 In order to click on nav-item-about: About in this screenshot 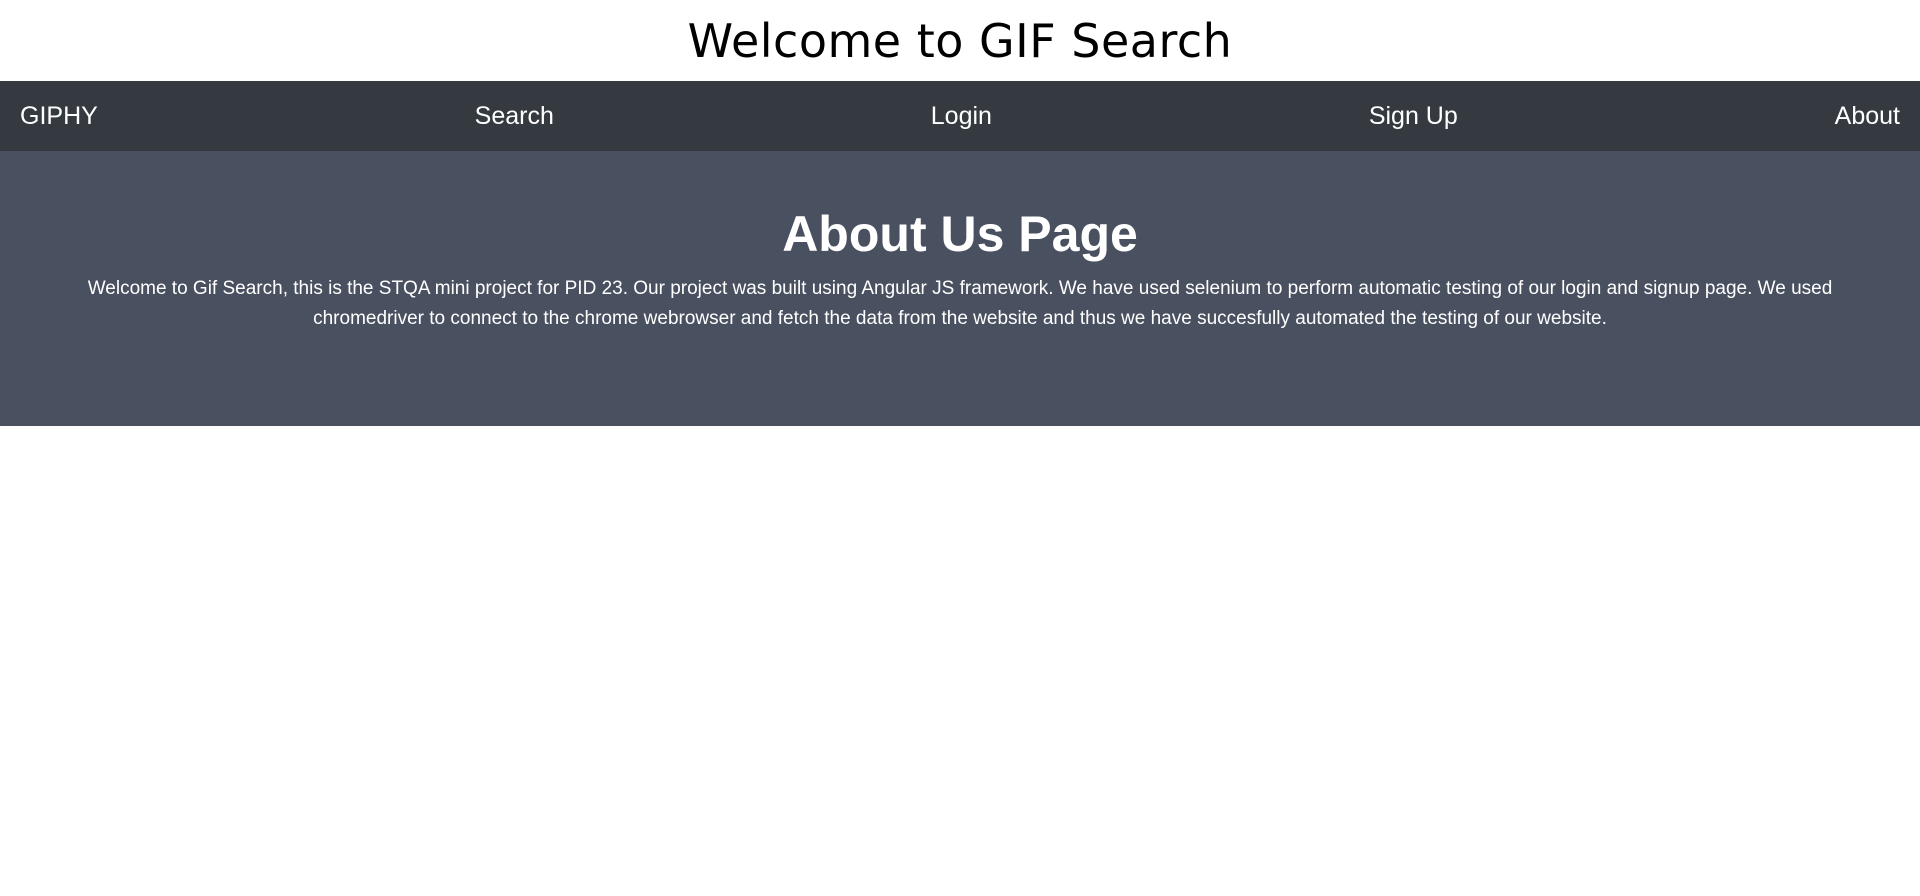, I will do `click(1867, 116)`.